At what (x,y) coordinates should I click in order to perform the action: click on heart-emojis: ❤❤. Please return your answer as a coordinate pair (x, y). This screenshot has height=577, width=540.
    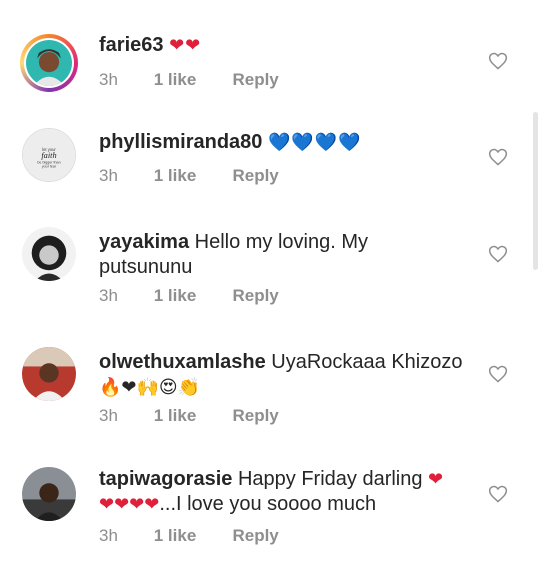
    Looking at the image, I should click on (185, 45).